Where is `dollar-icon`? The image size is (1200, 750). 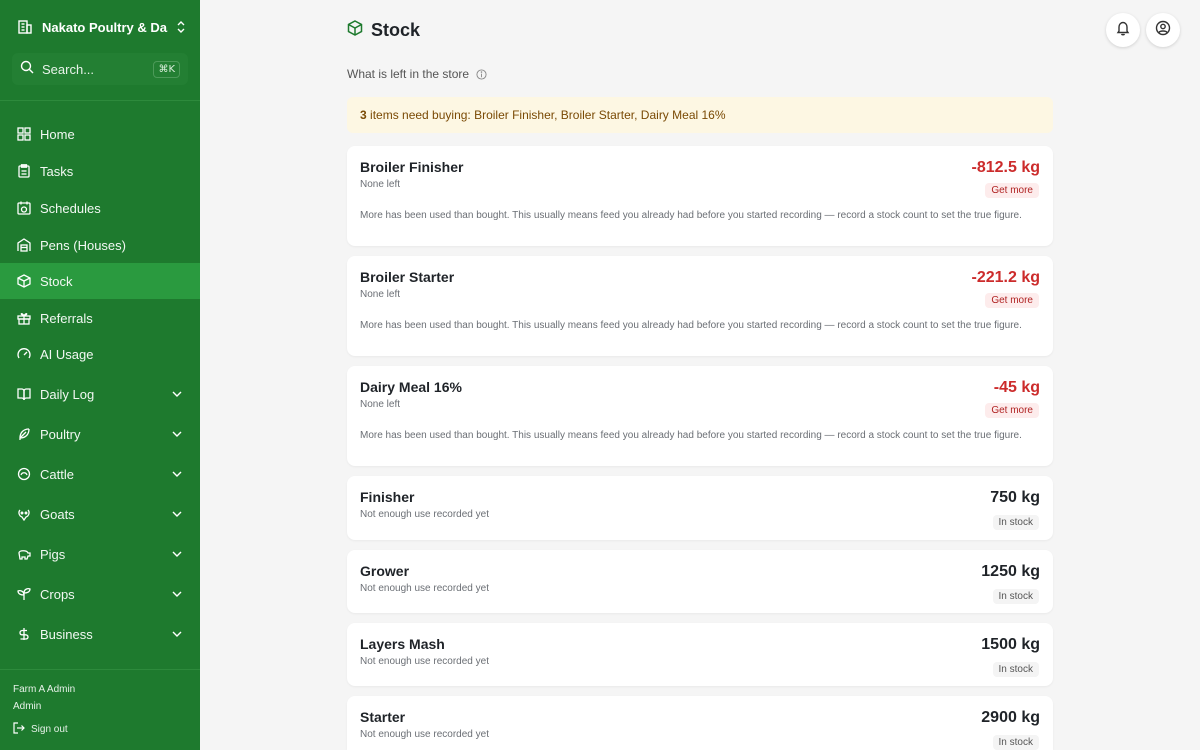 dollar-icon is located at coordinates (24, 634).